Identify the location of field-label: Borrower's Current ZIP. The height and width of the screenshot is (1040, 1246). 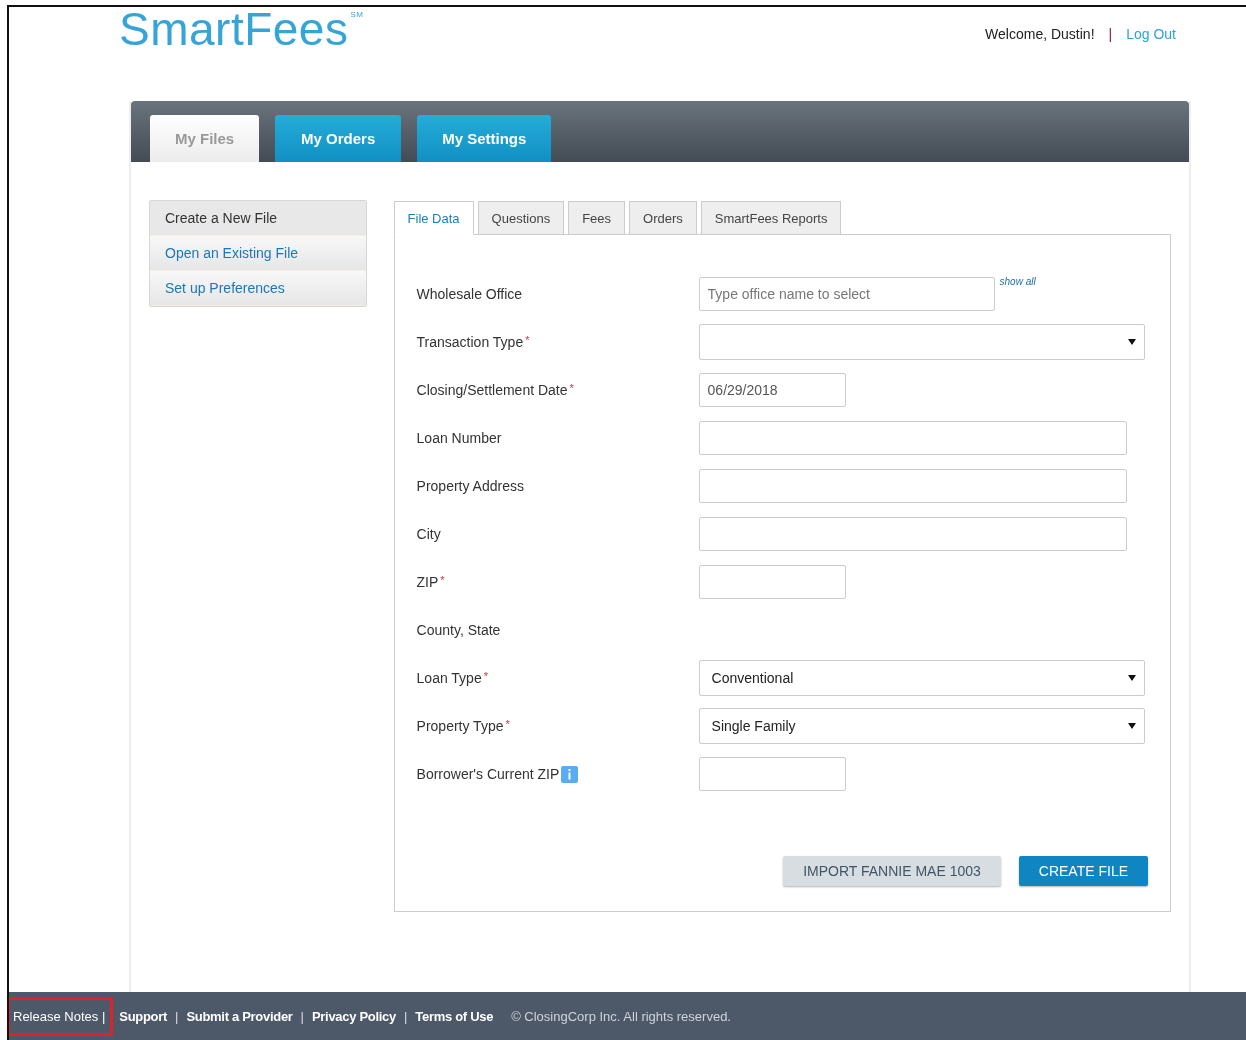
(488, 774).